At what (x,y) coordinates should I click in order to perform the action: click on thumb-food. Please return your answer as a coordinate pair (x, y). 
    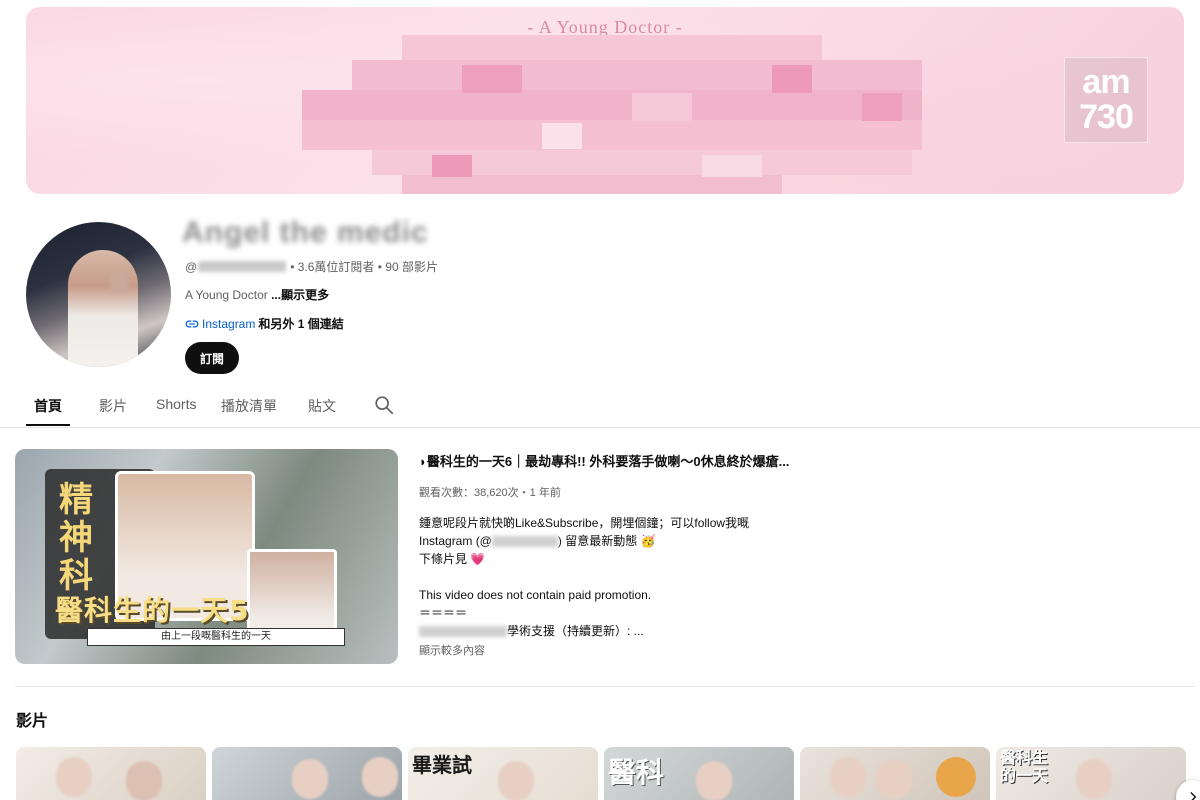
    Looking at the image, I should click on (956, 777).